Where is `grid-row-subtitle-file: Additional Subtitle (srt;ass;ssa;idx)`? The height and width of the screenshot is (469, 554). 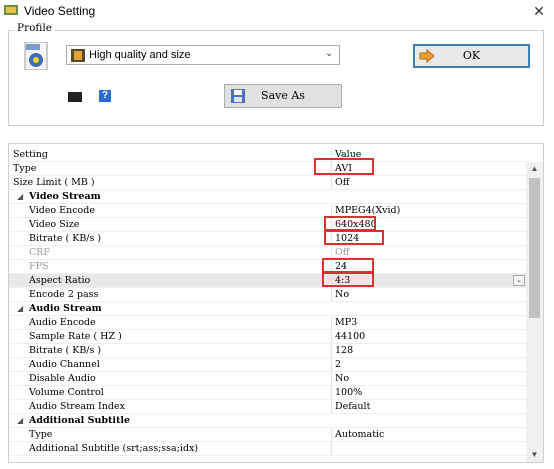 grid-row-subtitle-file: Additional Subtitle (srt;ass;ssa;idx) is located at coordinates (268, 449).